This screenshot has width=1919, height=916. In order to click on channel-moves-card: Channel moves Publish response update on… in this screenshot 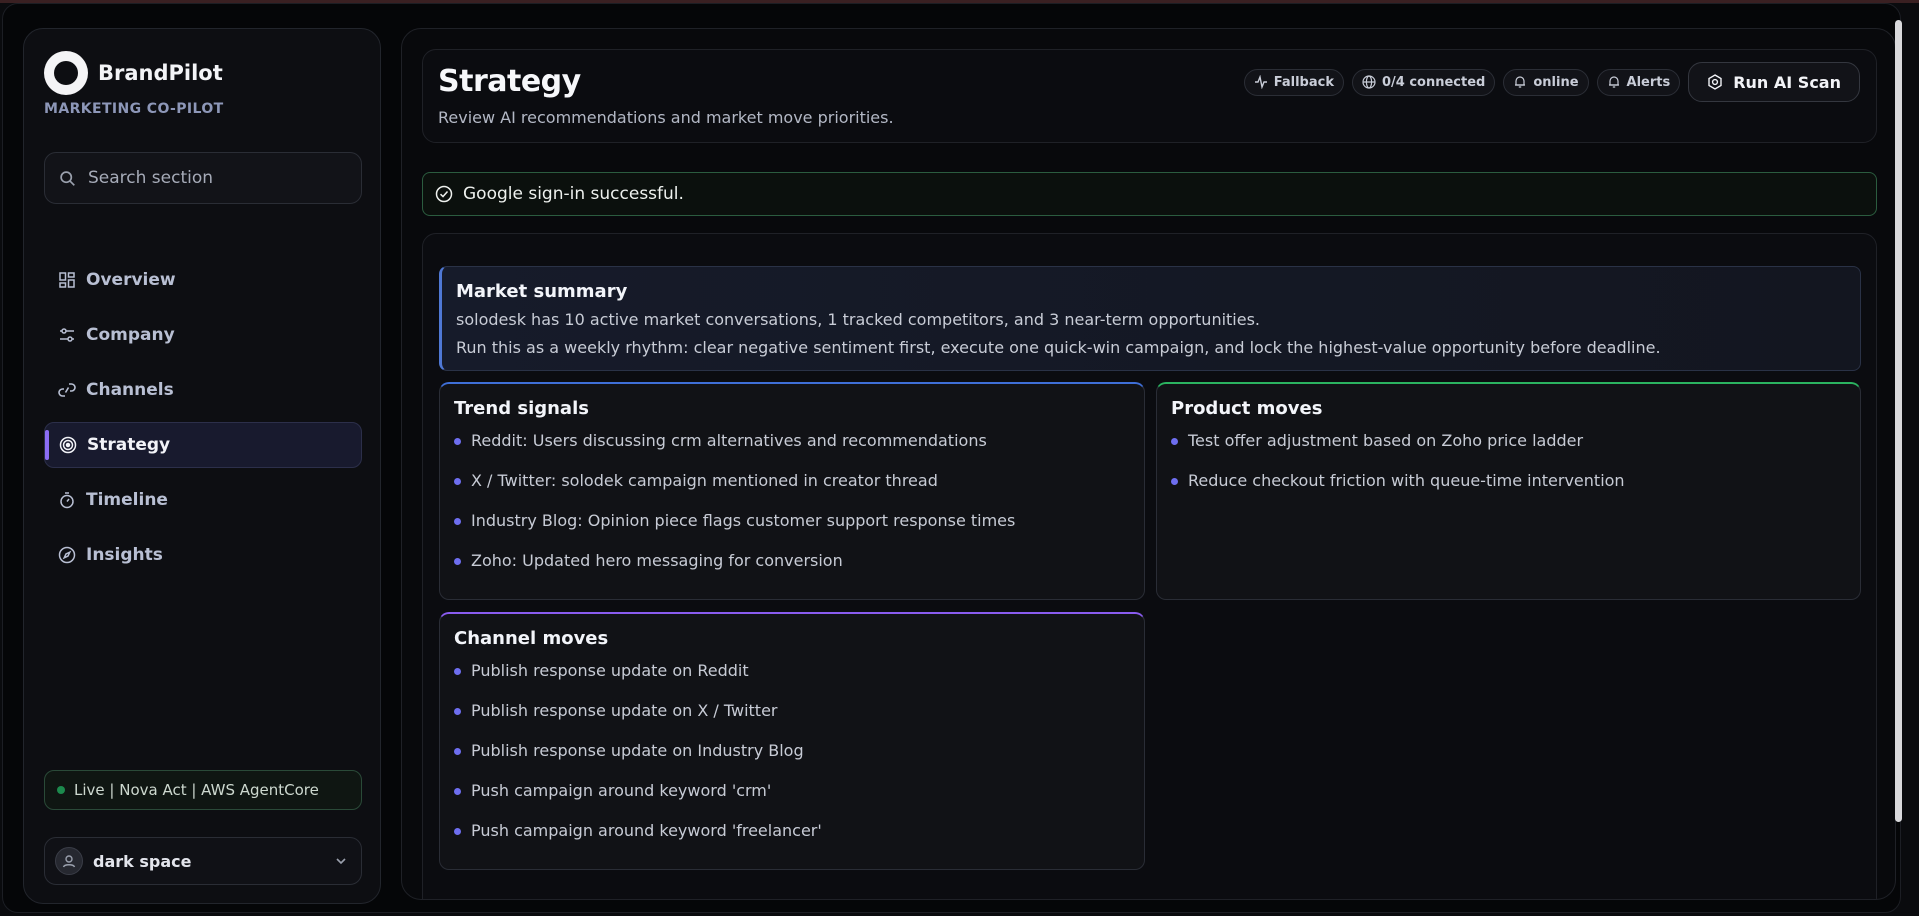, I will do `click(792, 741)`.